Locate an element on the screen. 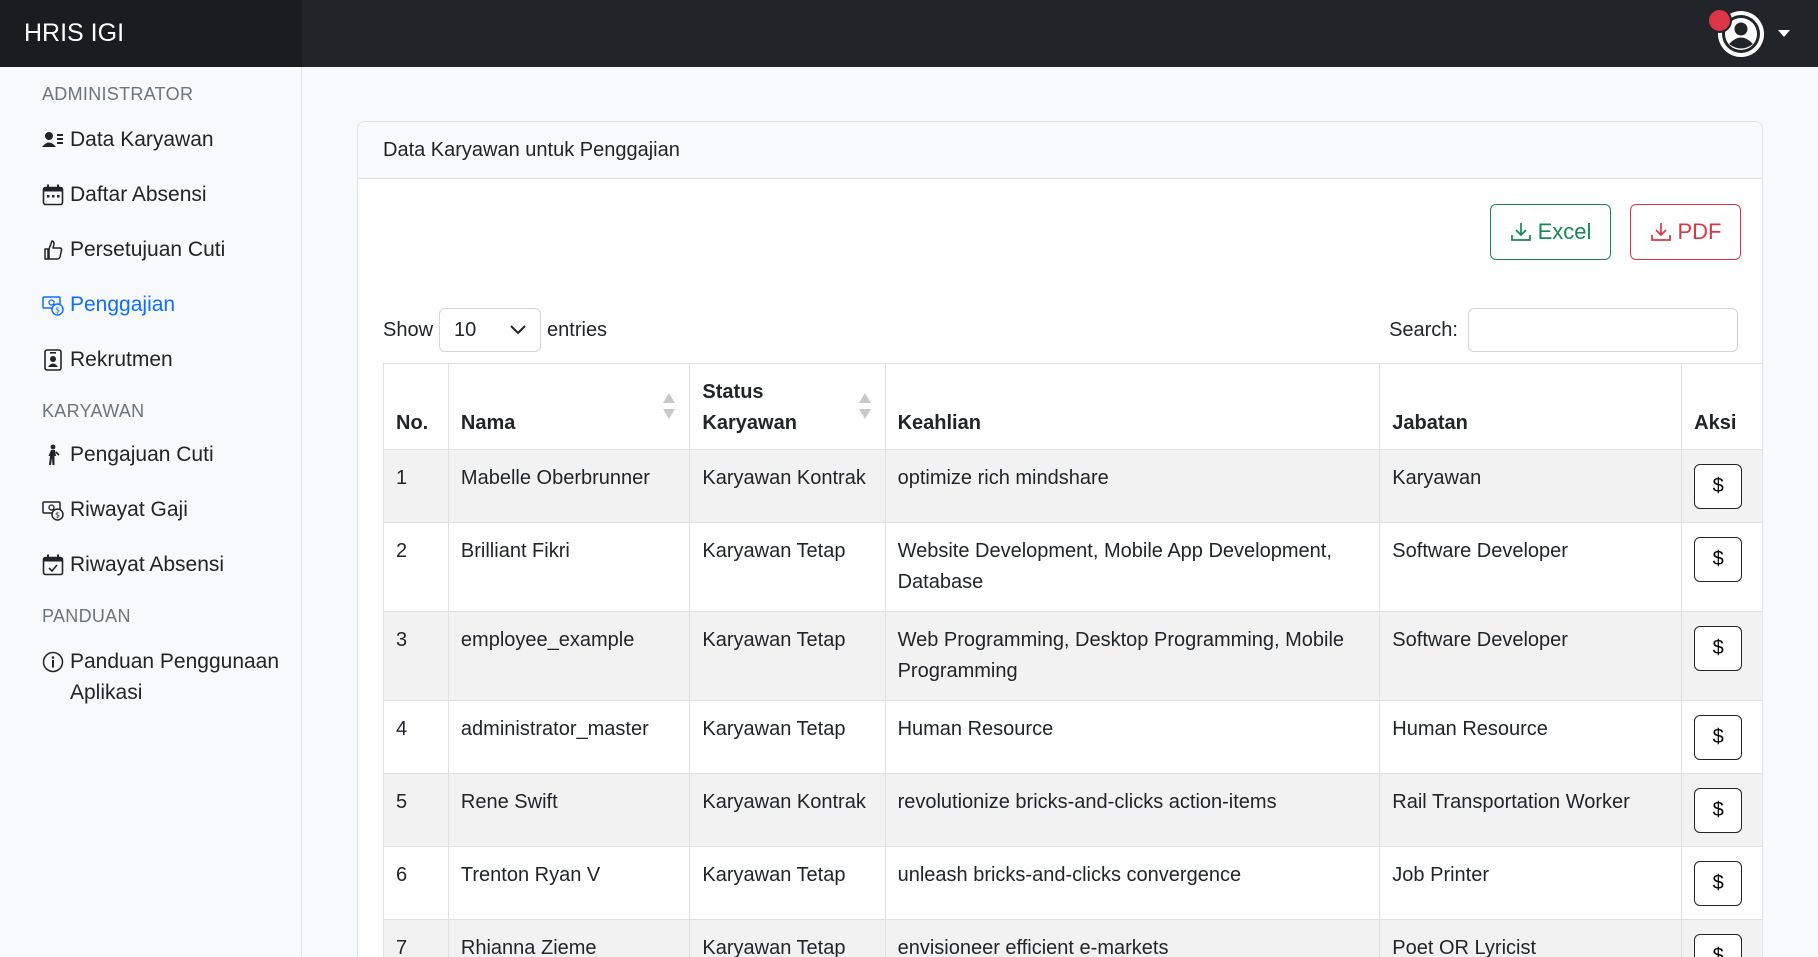  cell-keahlian: optimize rich mindshare is located at coordinates (1132, 486).